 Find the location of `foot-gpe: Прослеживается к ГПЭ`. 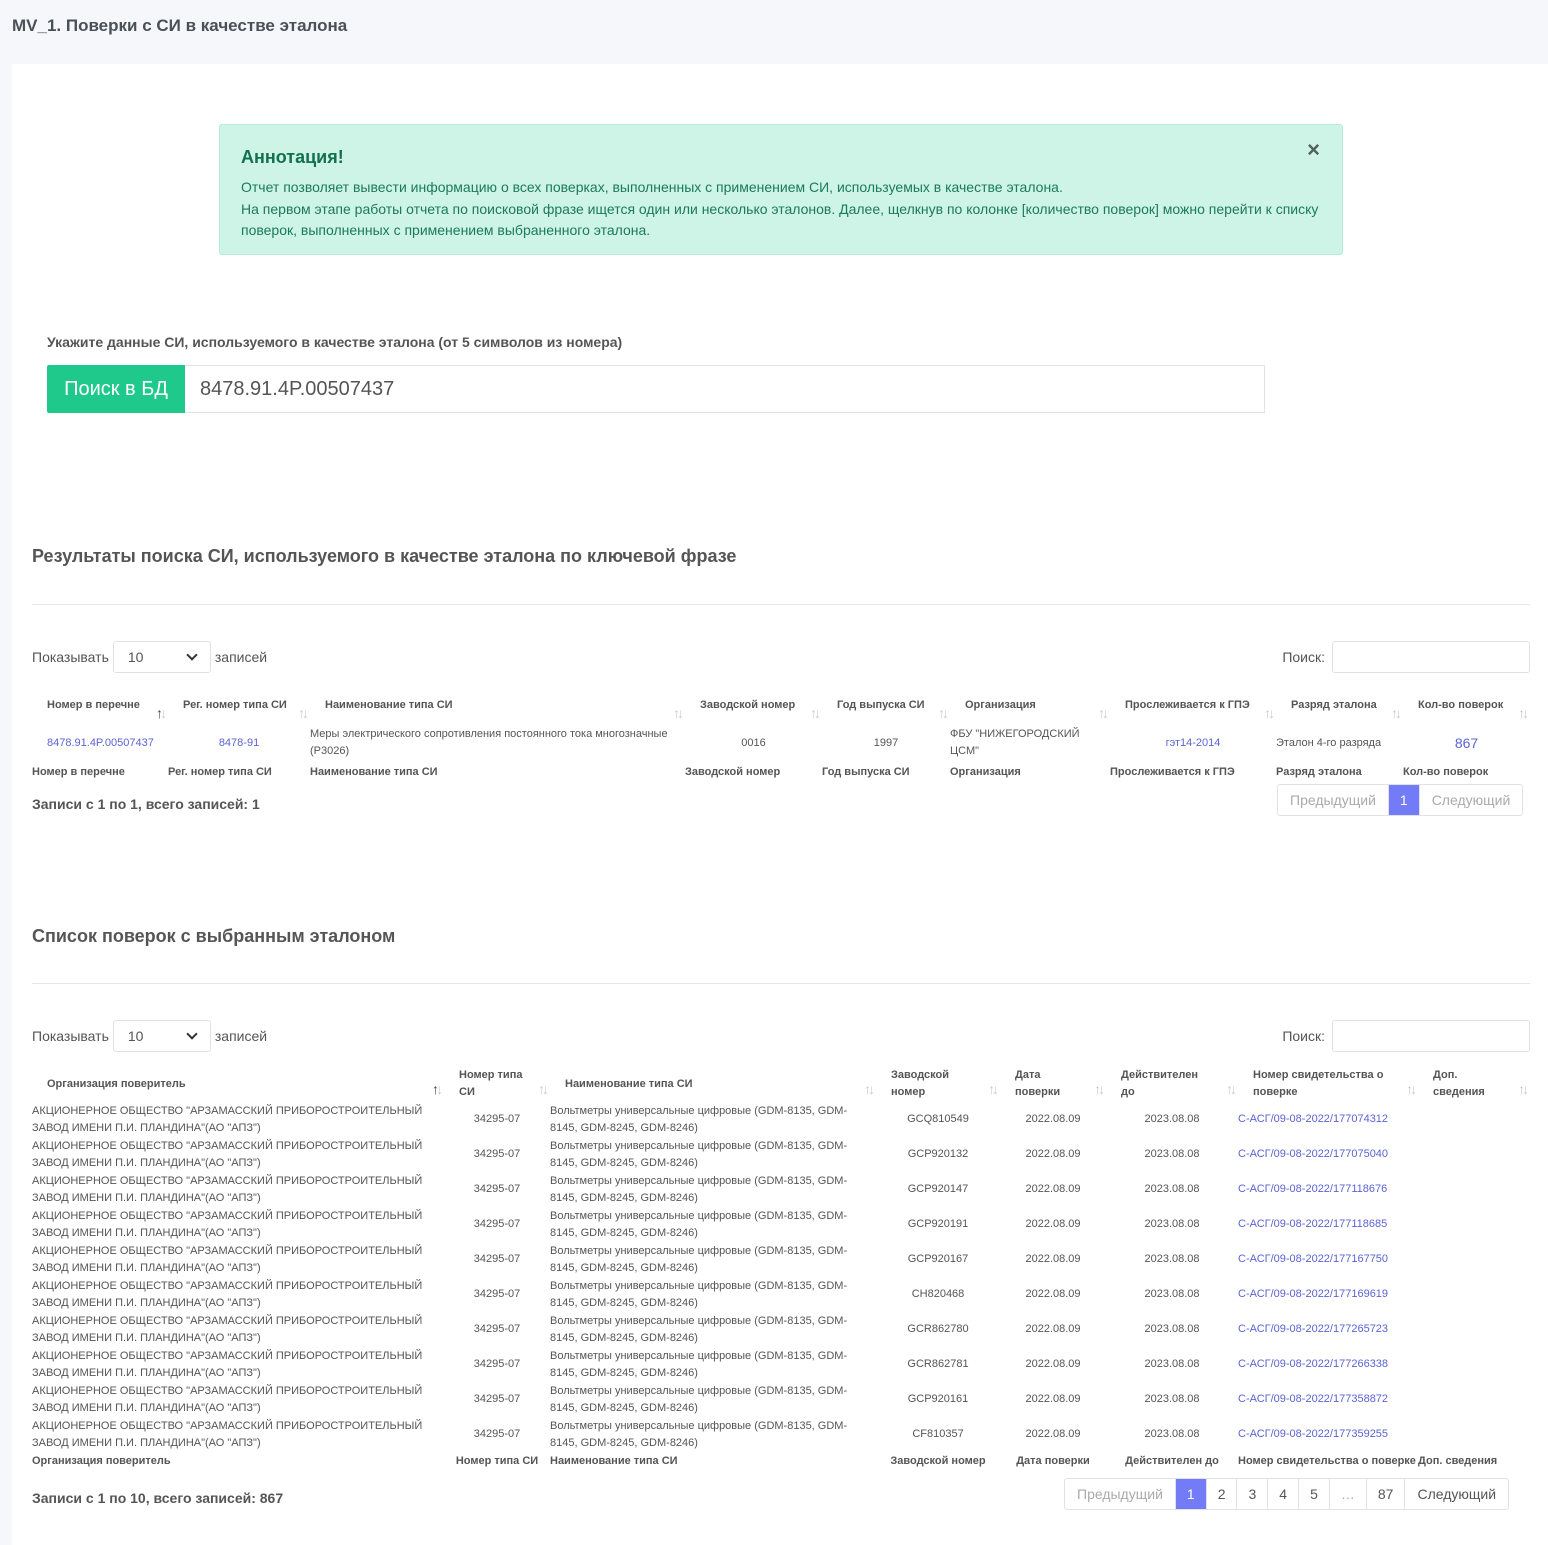

foot-gpe: Прослеживается к ГПЭ is located at coordinates (1172, 772).